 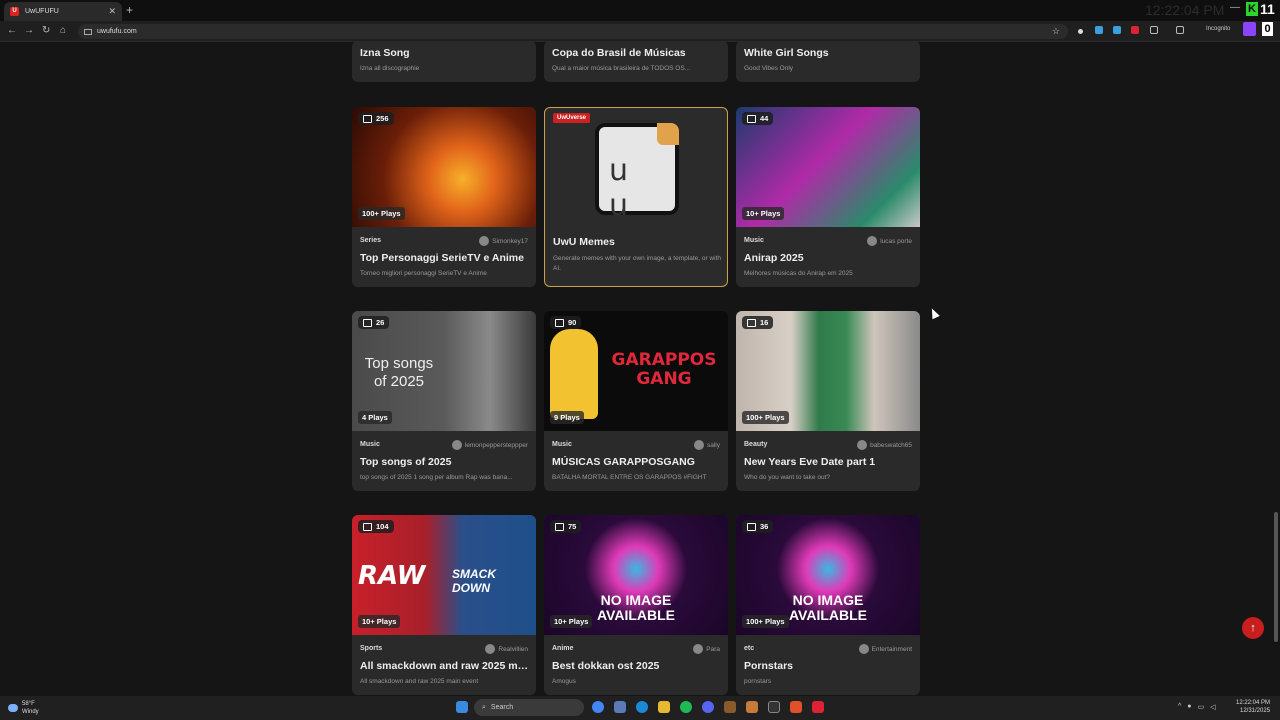 I want to click on card-title: Pornstars, so click(x=769, y=666).